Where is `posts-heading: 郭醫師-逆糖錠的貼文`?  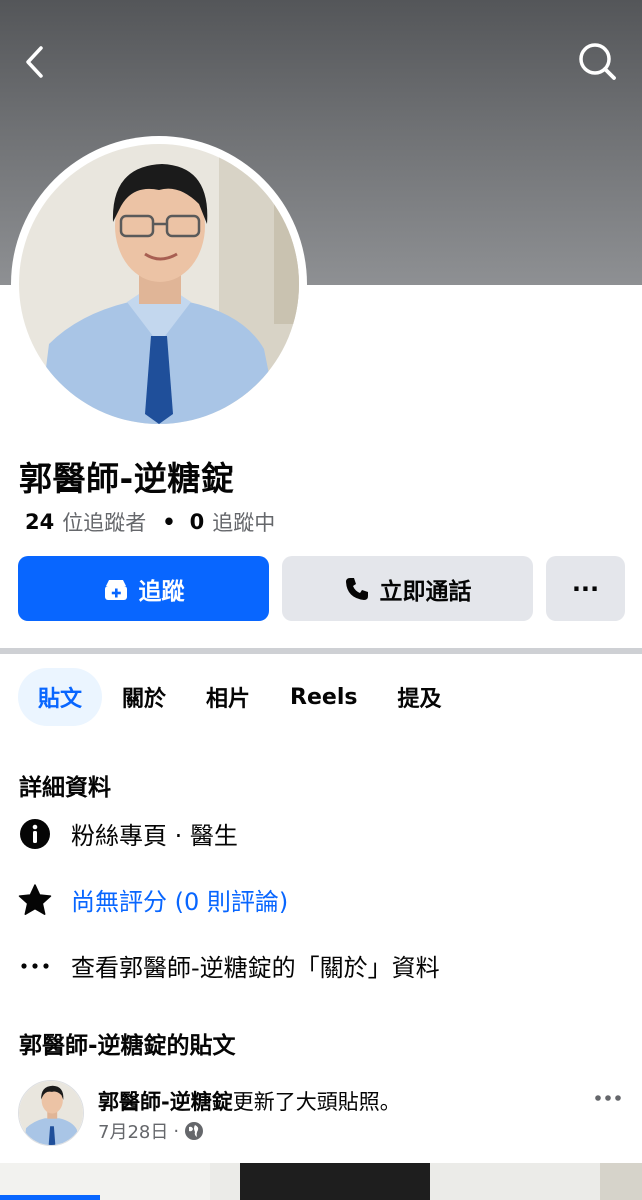 posts-heading: 郭醫師-逆糖錠的貼文 is located at coordinates (127, 1046).